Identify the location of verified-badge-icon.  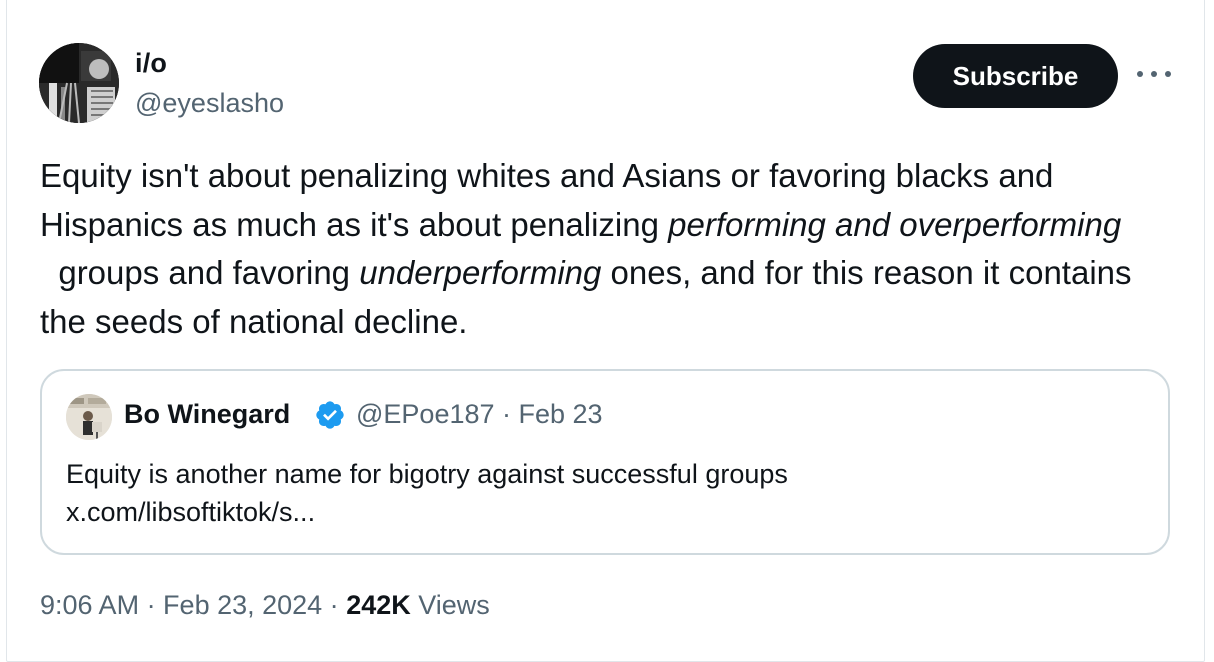
(330, 415).